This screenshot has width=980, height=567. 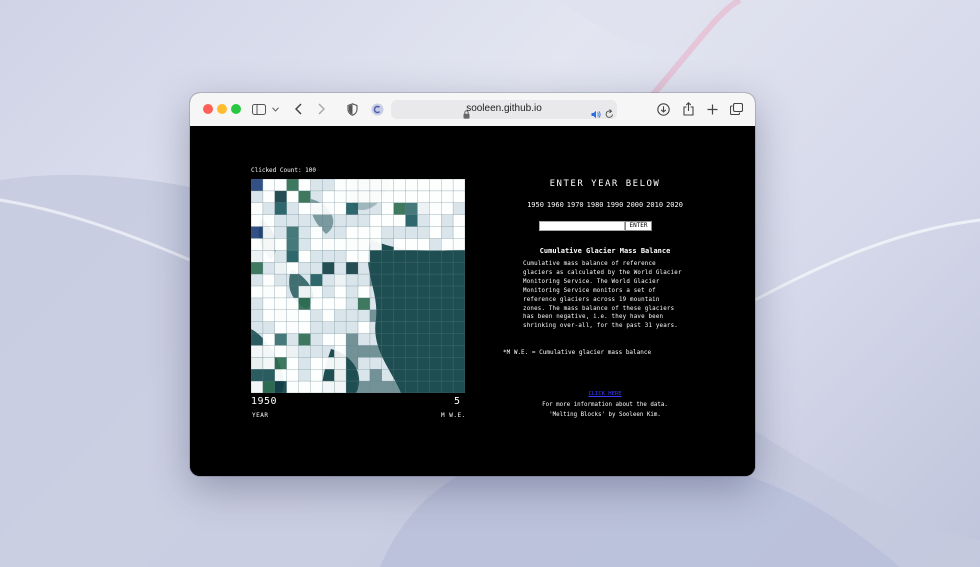 What do you see at coordinates (663, 109) in the screenshot?
I see `download-icon` at bounding box center [663, 109].